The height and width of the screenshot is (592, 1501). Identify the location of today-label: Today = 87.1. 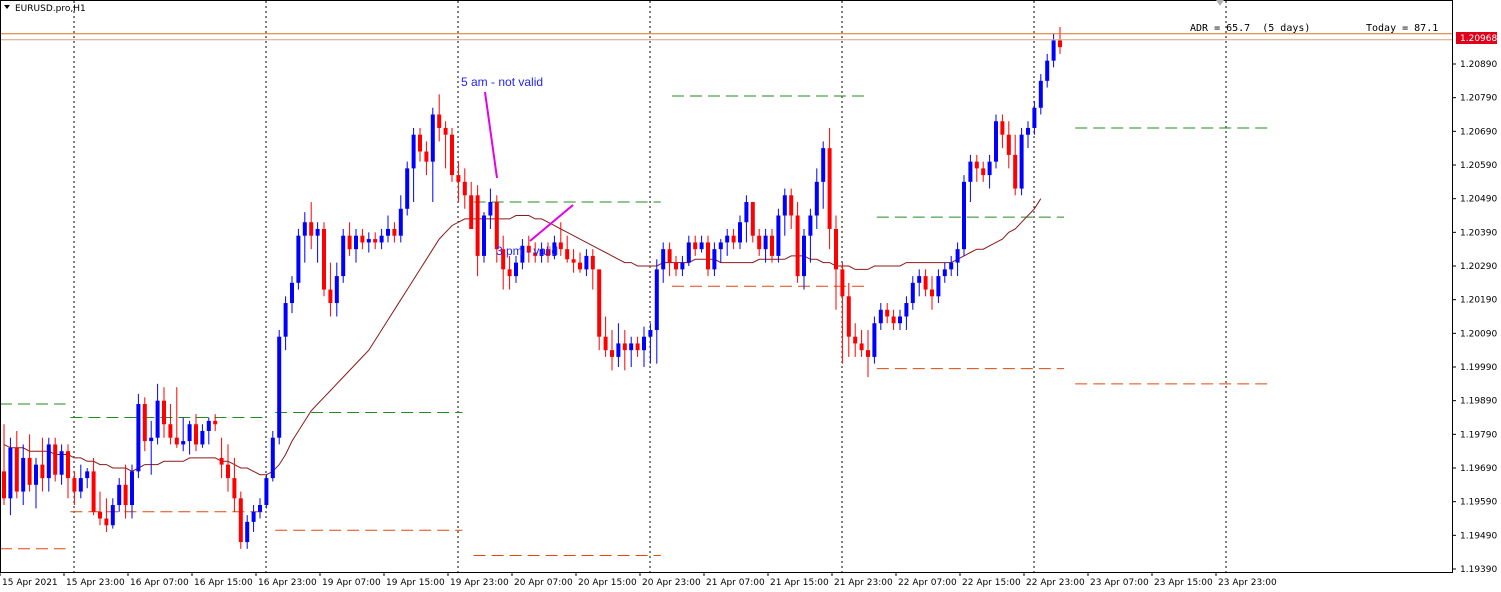
(1402, 28).